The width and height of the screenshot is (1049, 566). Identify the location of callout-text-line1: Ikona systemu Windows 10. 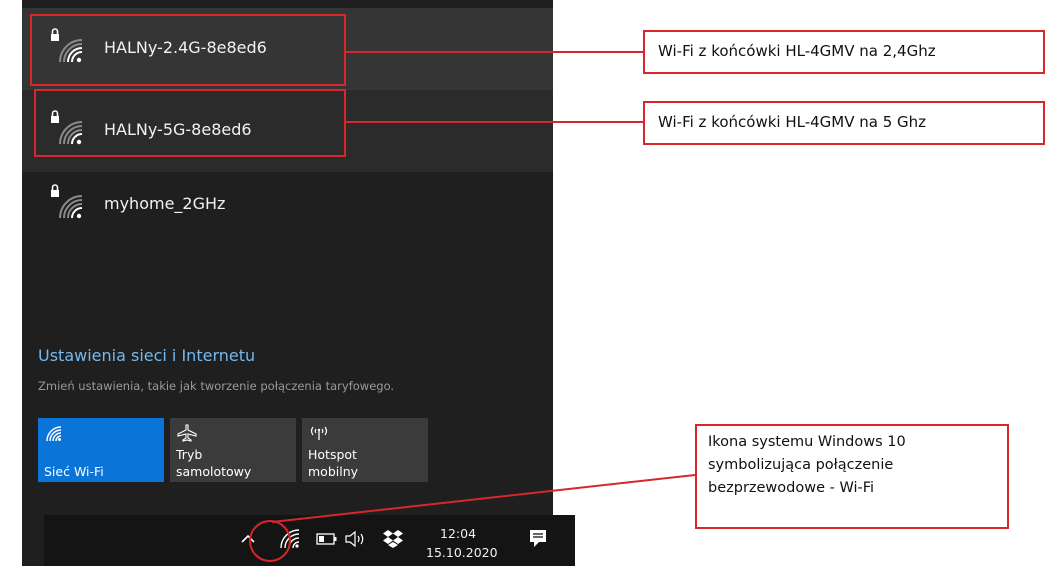
(807, 442).